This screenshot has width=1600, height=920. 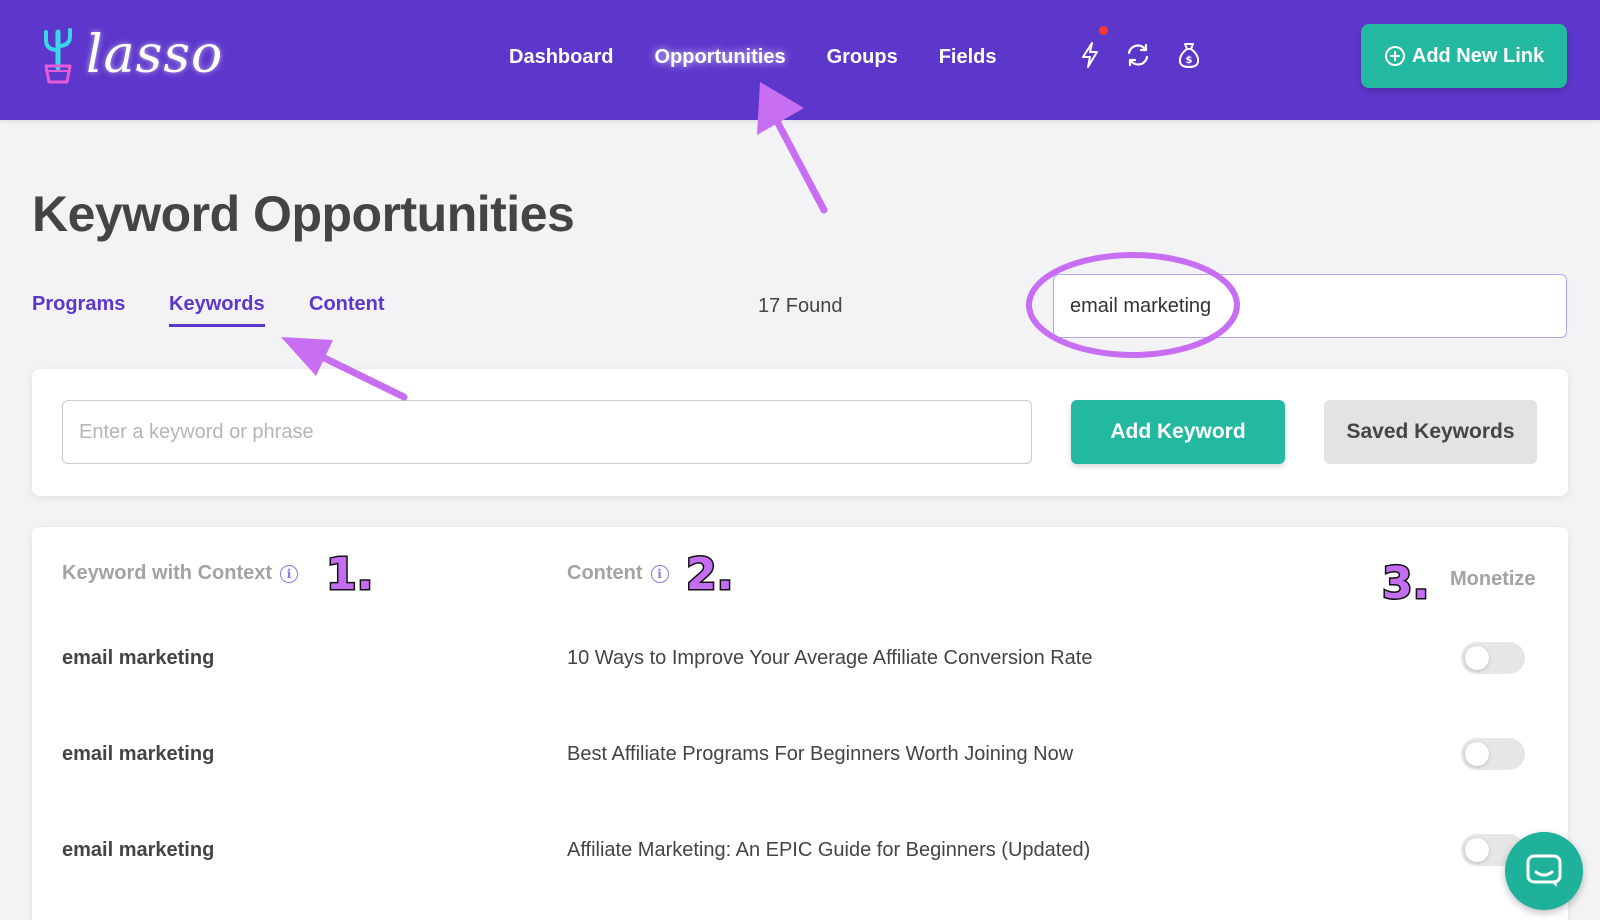 What do you see at coordinates (155, 55) in the screenshot?
I see `logo-wordmark: lasso` at bounding box center [155, 55].